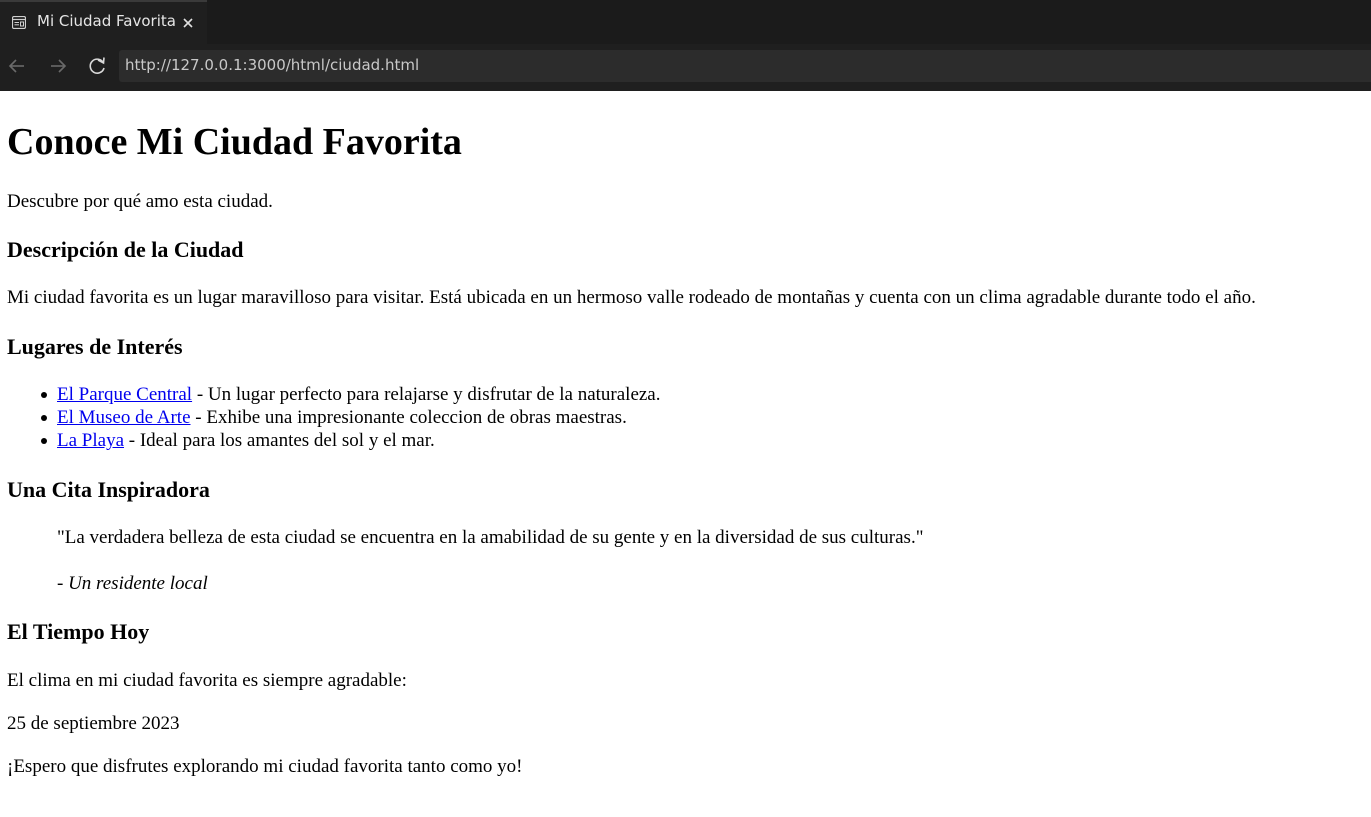 This screenshot has width=1371, height=817. Describe the element at coordinates (138, 583) in the screenshot. I see `quote-author: Un residente local` at that location.